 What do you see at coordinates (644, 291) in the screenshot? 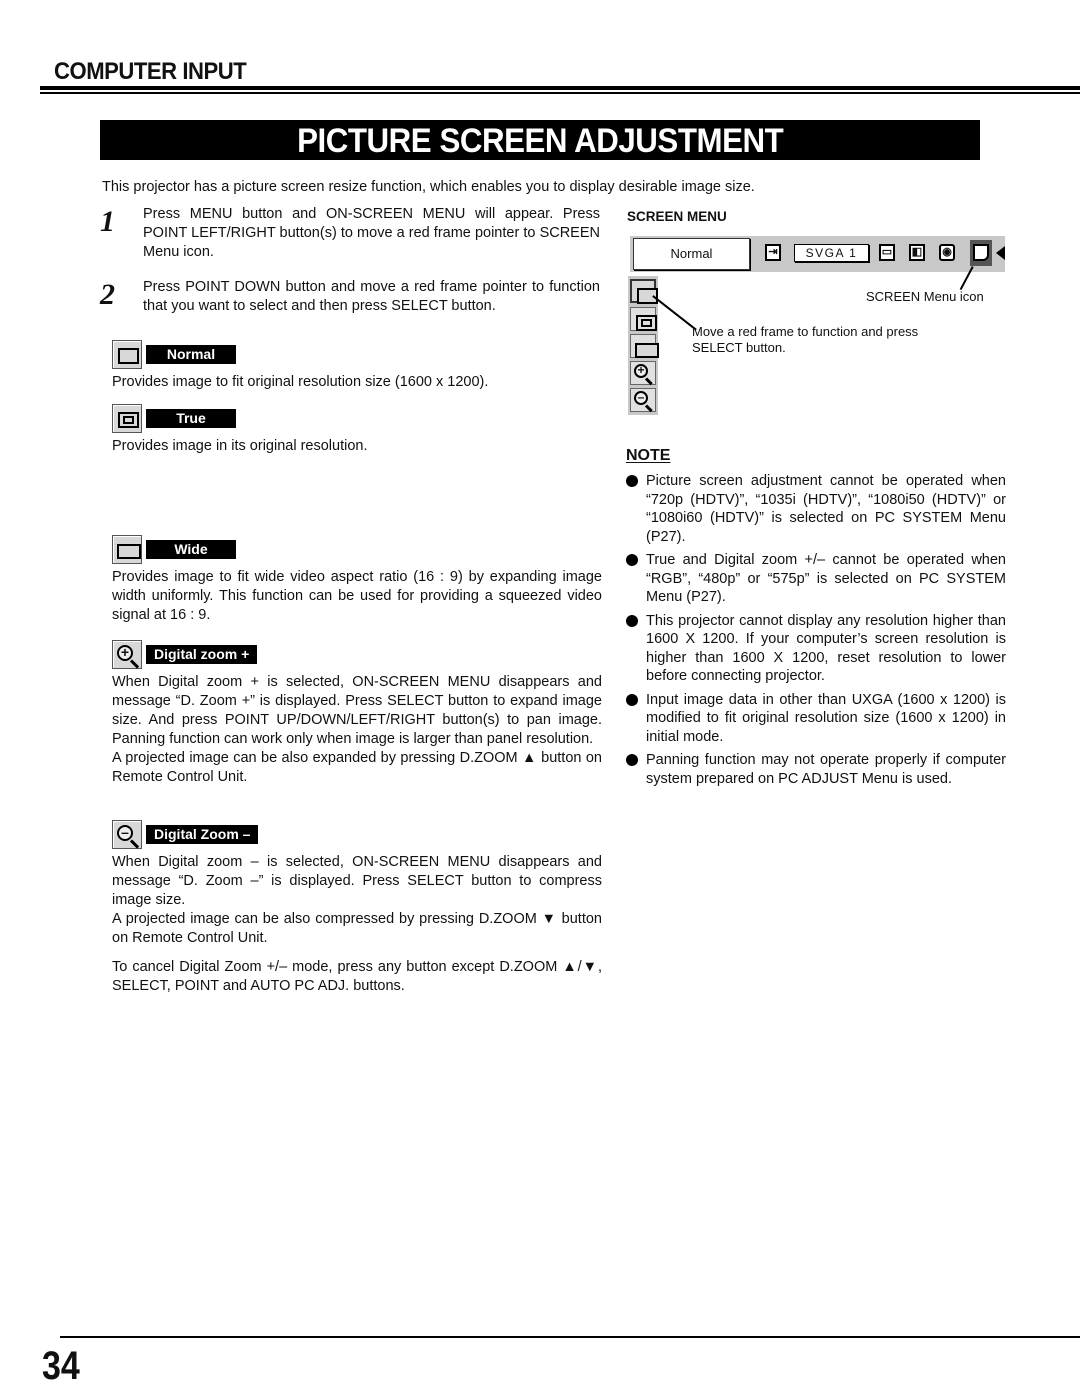
I see `submenu-normal-icon` at bounding box center [644, 291].